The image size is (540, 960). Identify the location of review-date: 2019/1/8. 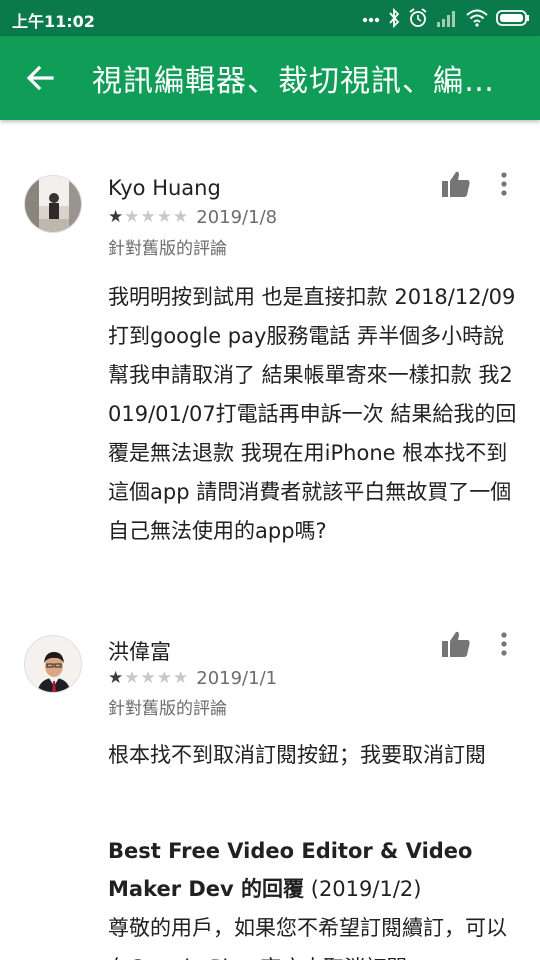
(237, 217).